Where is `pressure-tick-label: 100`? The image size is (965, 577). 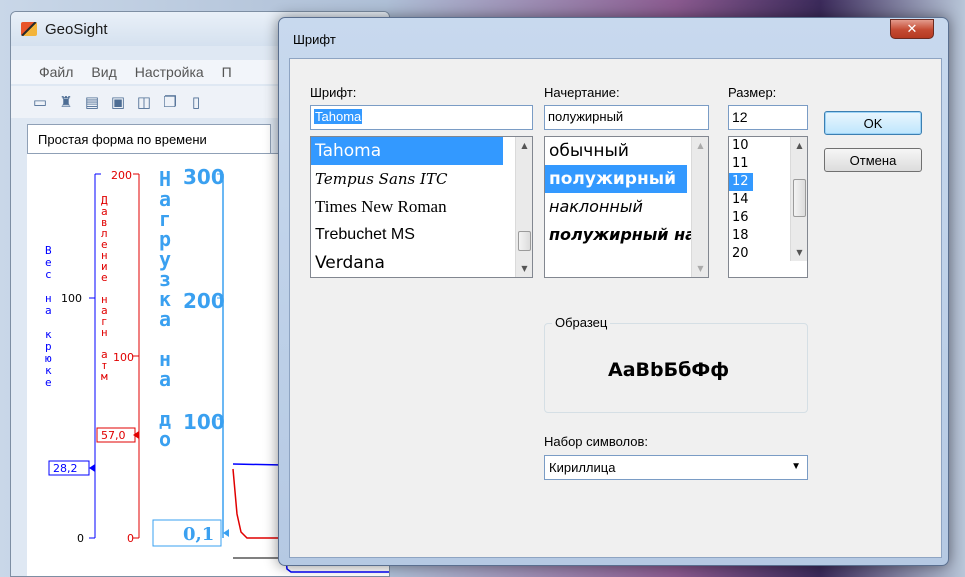 pressure-tick-label: 100 is located at coordinates (123, 357).